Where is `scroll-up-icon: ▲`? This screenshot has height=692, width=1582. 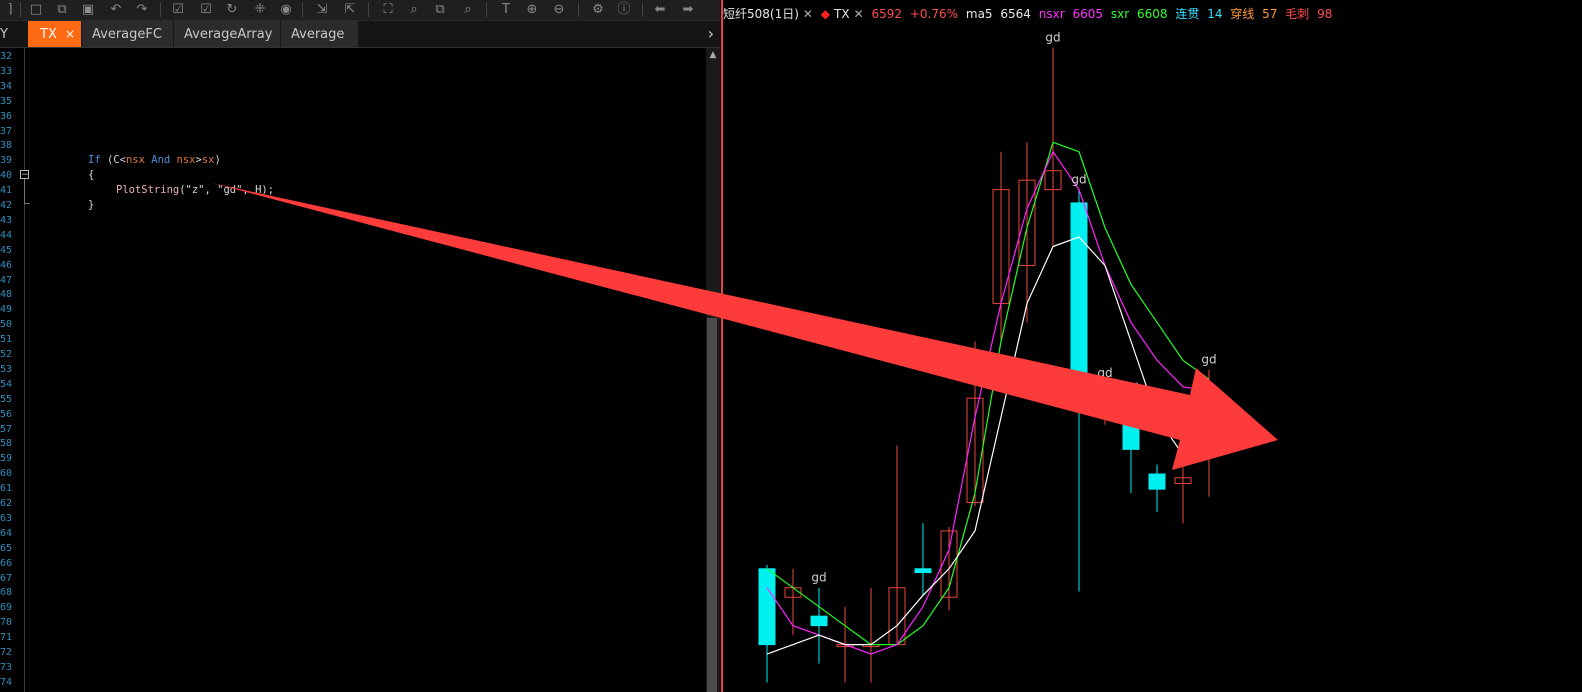 scroll-up-icon: ▲ is located at coordinates (713, 55).